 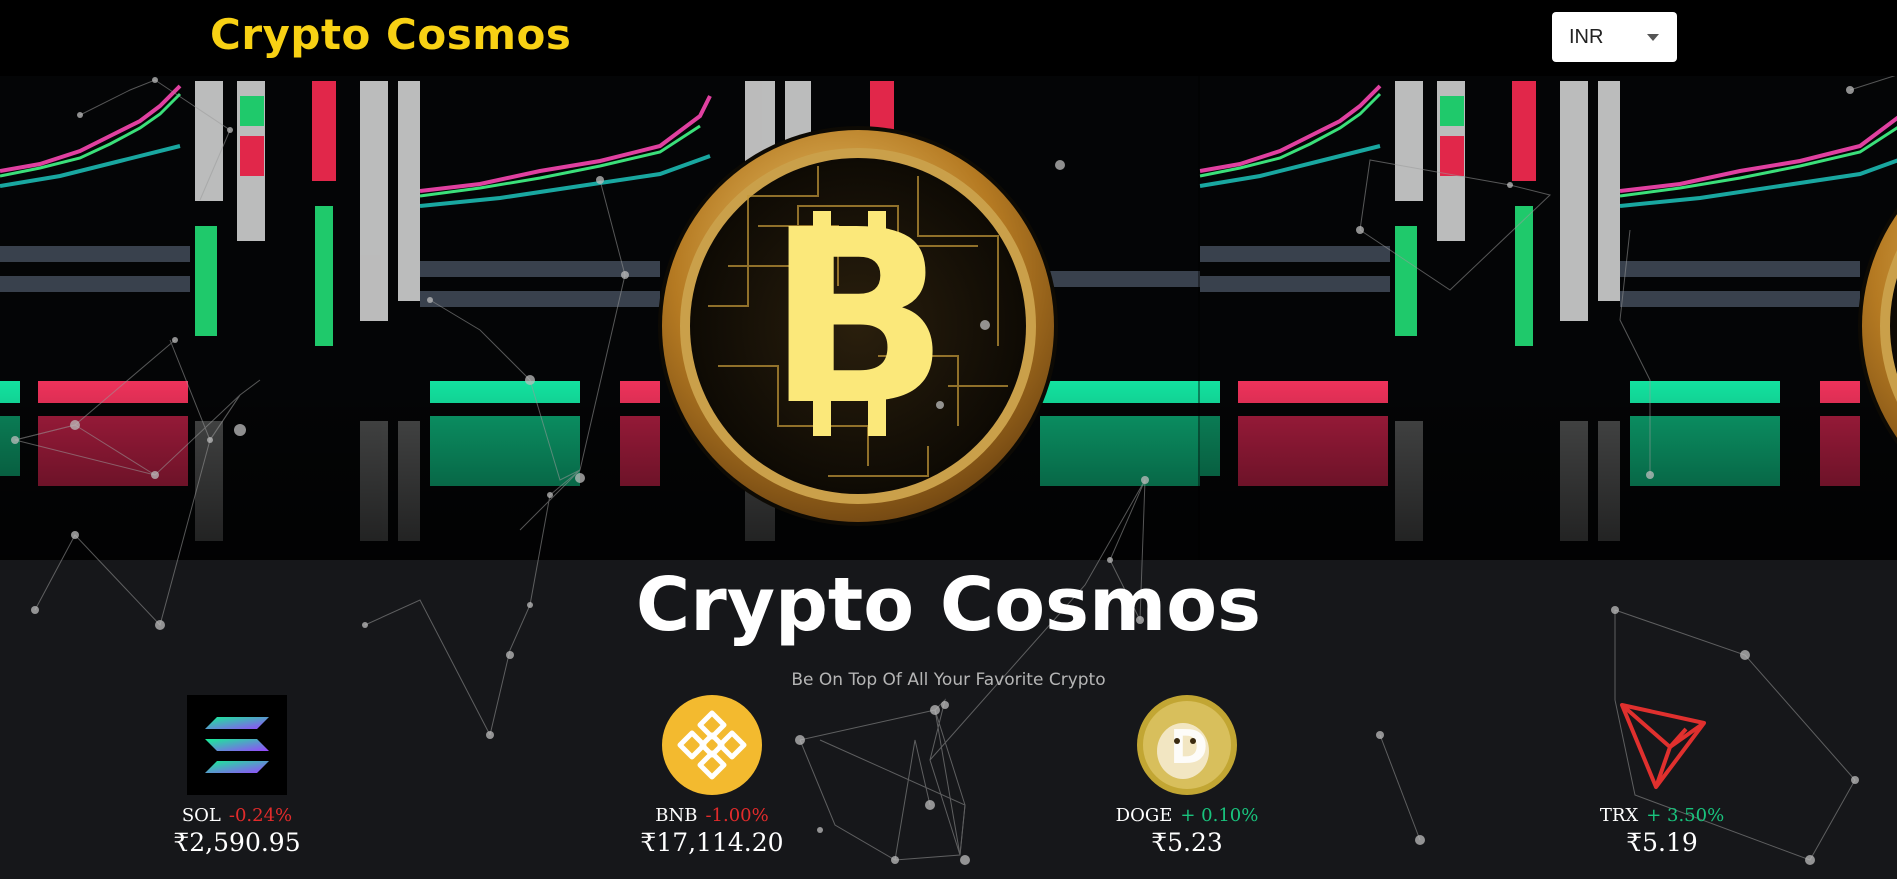 I want to click on carousel-item-doge: D DOGE + 0.10% ₹5.23, so click(x=1187, y=776).